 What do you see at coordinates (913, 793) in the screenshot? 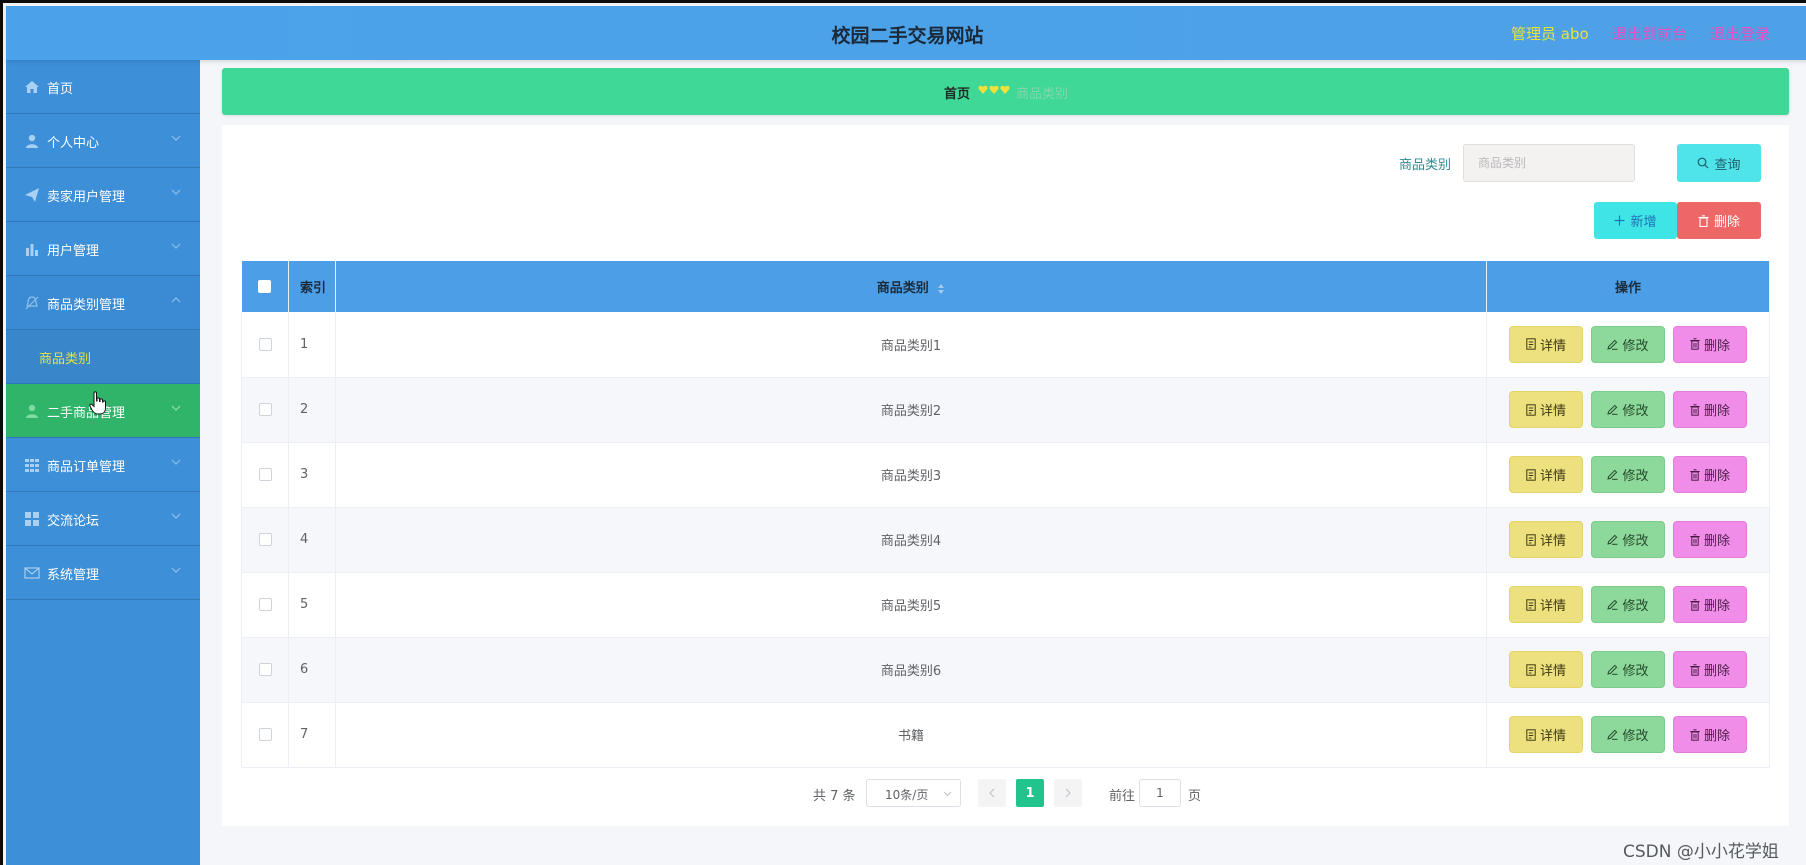
I see `page-size-select: 10条/页` at bounding box center [913, 793].